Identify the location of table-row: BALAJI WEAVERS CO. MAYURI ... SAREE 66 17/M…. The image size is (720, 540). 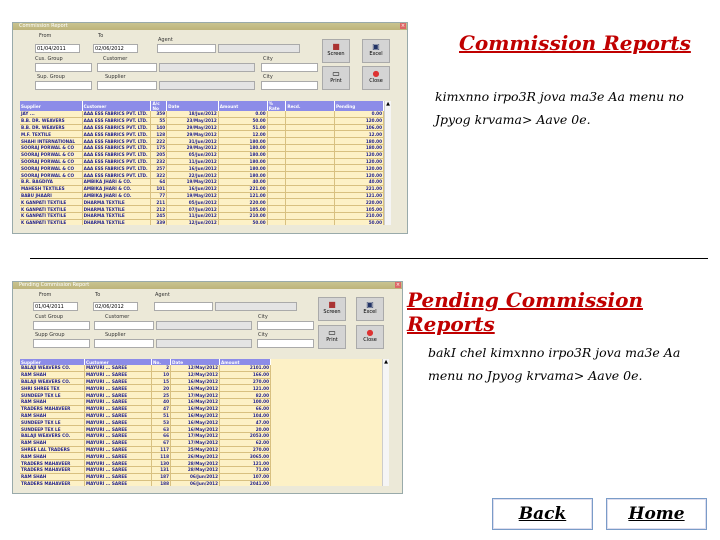
(145, 436).